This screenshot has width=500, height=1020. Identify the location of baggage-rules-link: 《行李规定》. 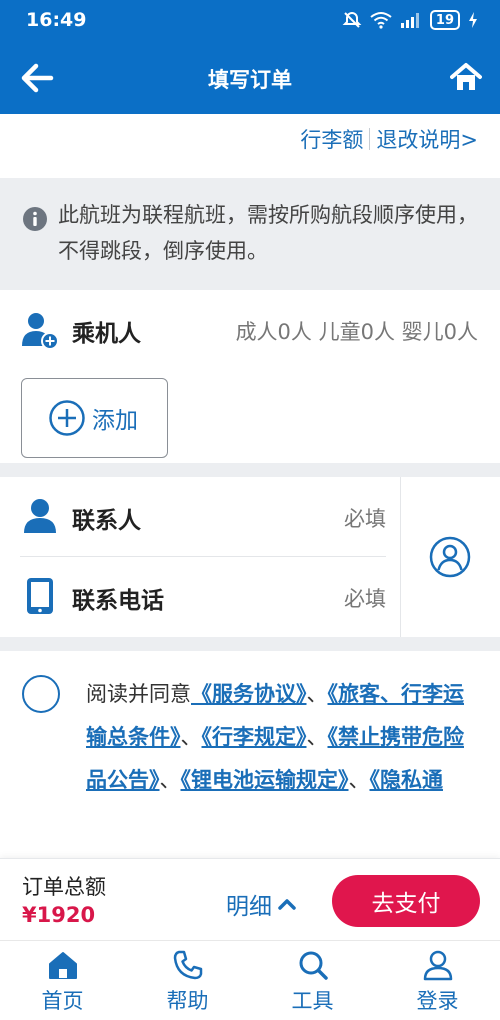
(254, 737).